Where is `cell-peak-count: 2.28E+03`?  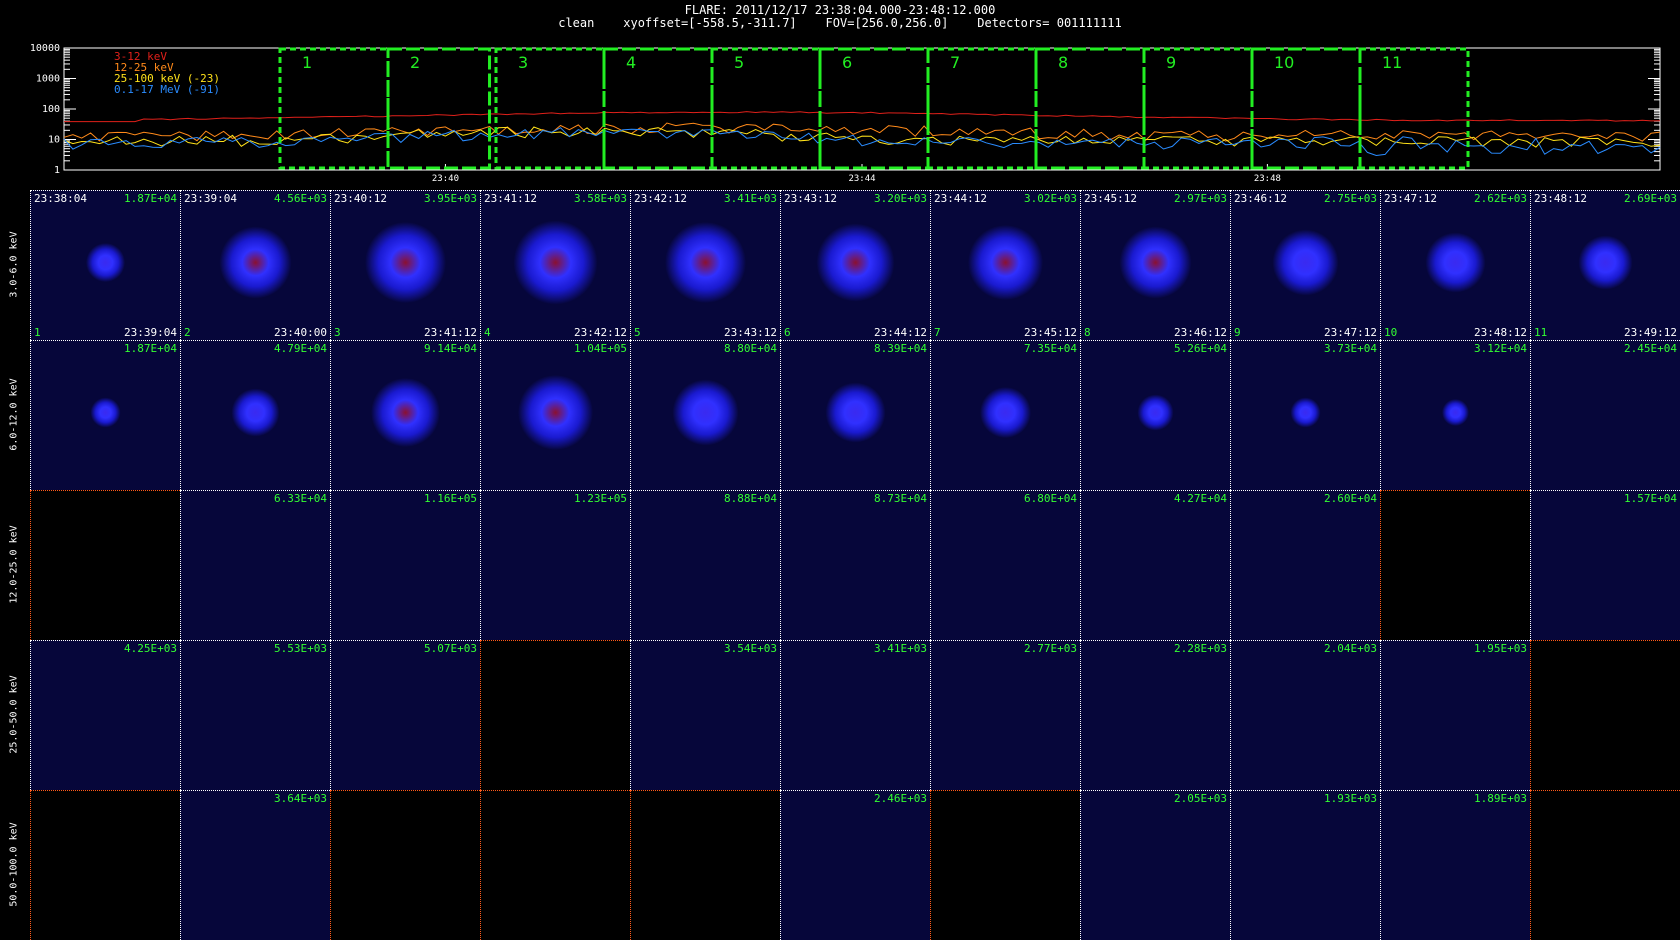 cell-peak-count: 2.28E+03 is located at coordinates (1200, 648).